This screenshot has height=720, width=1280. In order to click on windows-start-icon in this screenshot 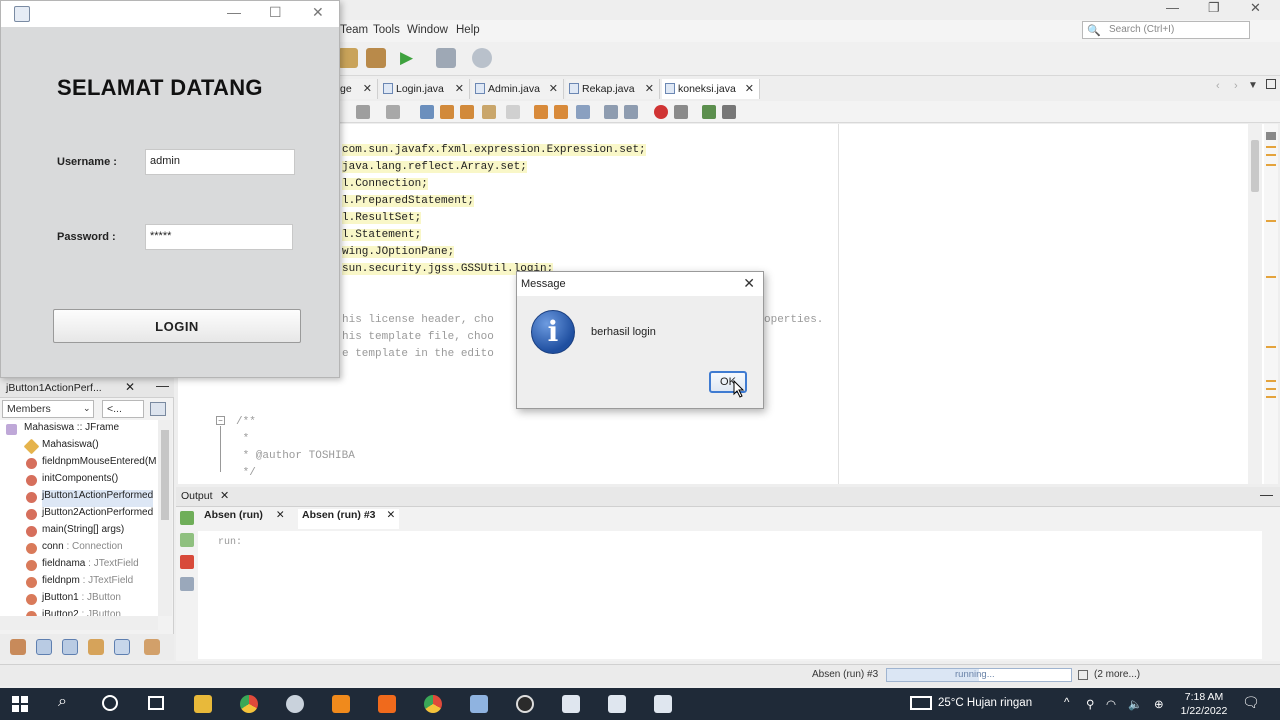, I will do `click(20, 704)`.